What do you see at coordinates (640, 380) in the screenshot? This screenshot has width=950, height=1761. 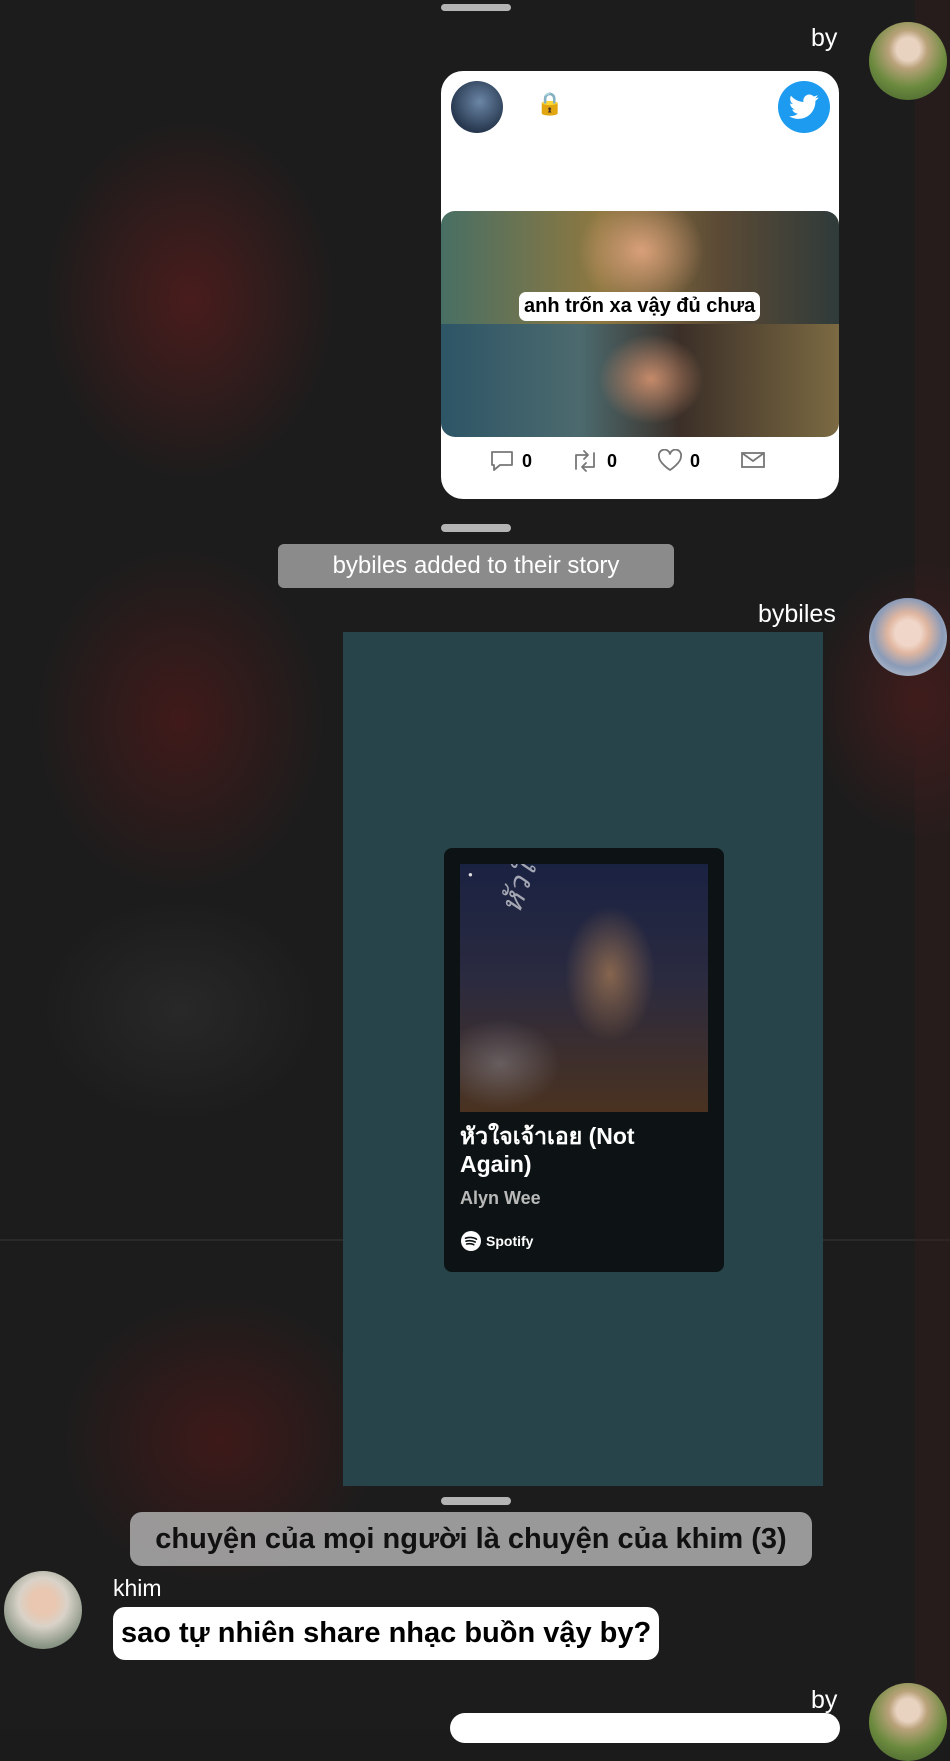 I see `video-frame-bottom` at bounding box center [640, 380].